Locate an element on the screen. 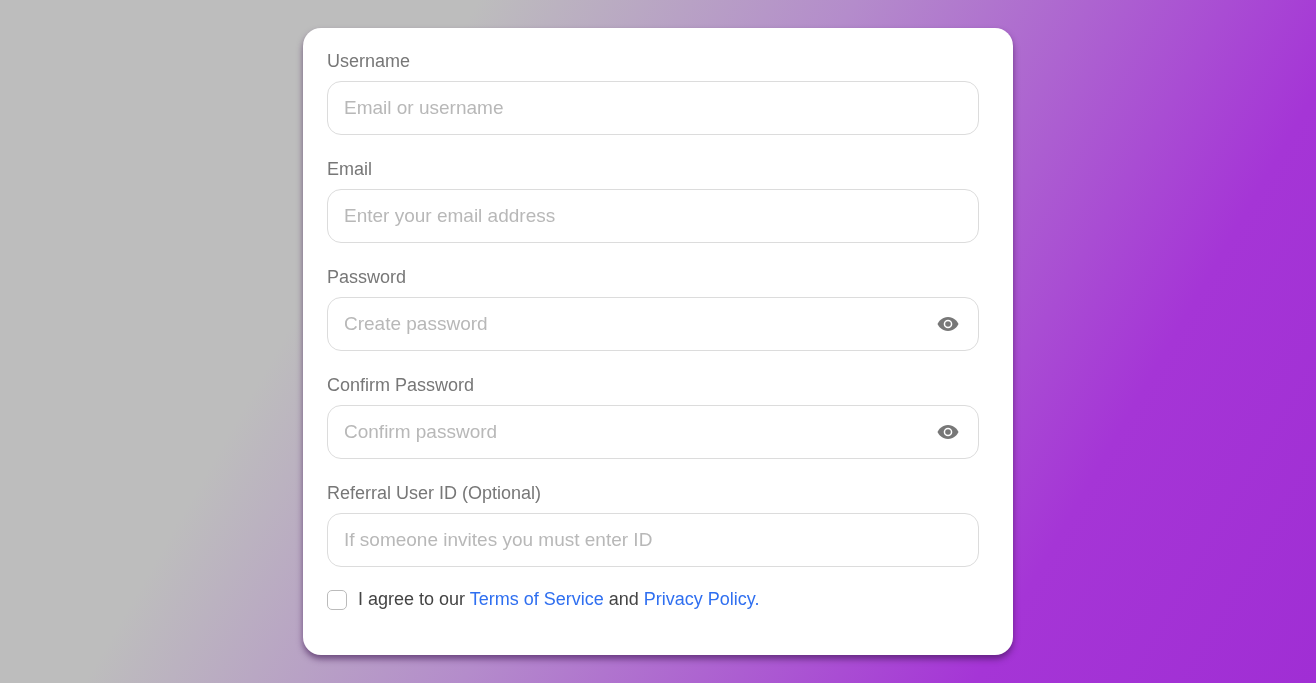  field-label: Referral User ID (Optional) is located at coordinates (435, 493).